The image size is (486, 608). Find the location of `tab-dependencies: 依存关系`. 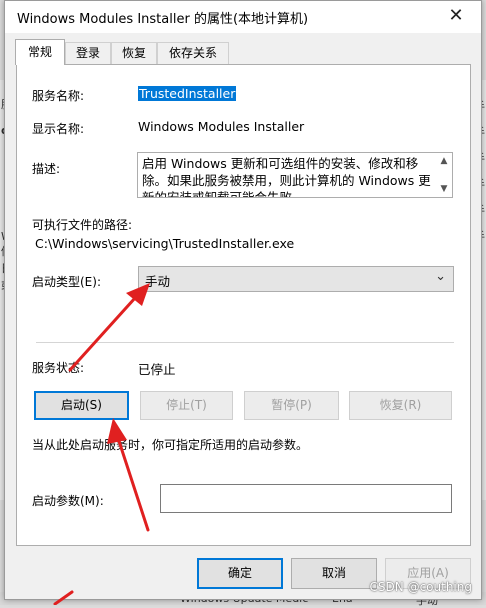

tab-dependencies: 依存关系 is located at coordinates (193, 53).